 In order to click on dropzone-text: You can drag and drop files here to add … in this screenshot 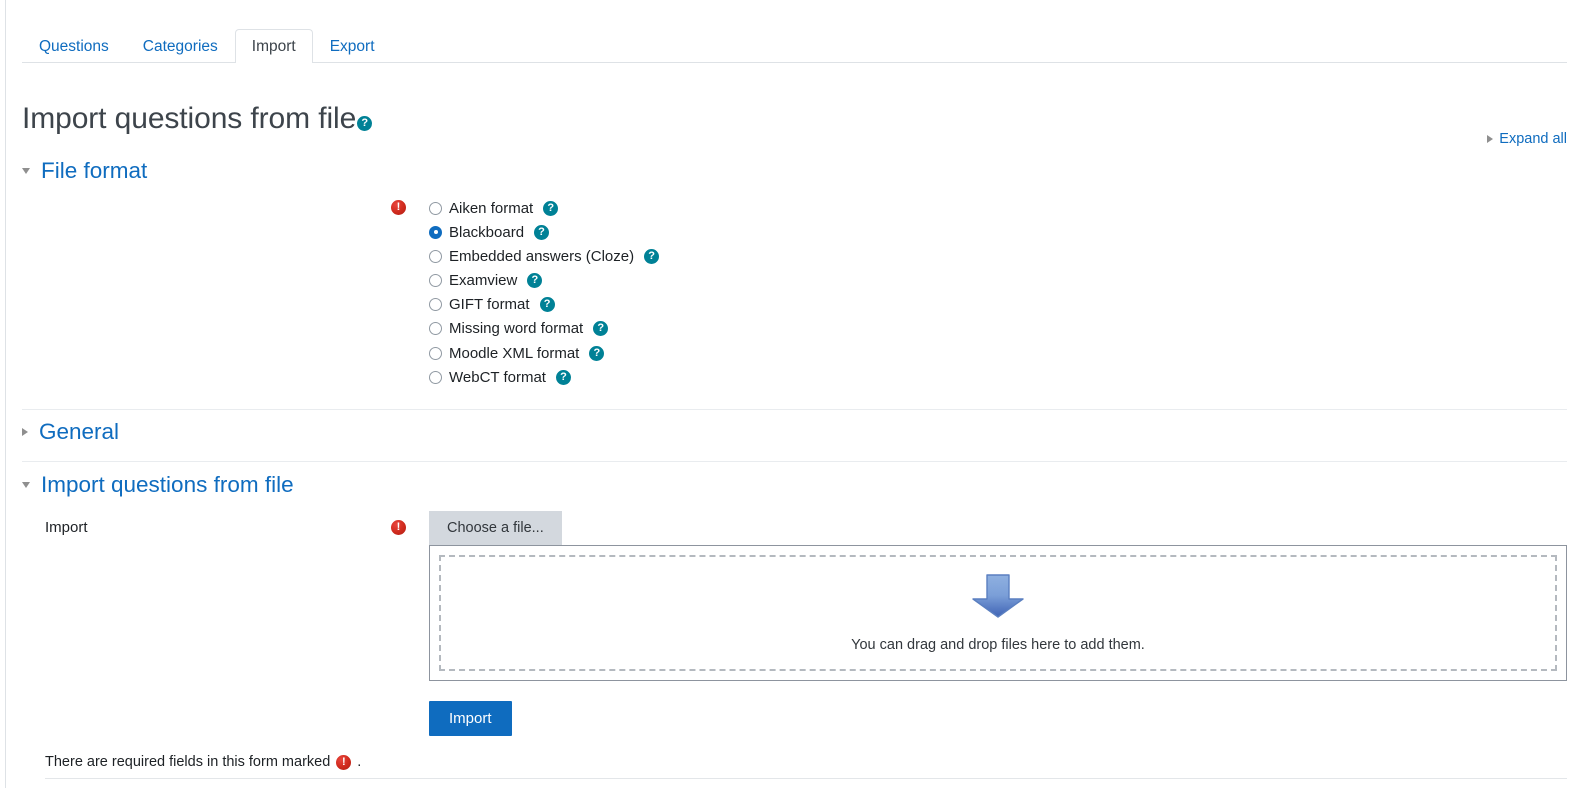, I will do `click(998, 644)`.